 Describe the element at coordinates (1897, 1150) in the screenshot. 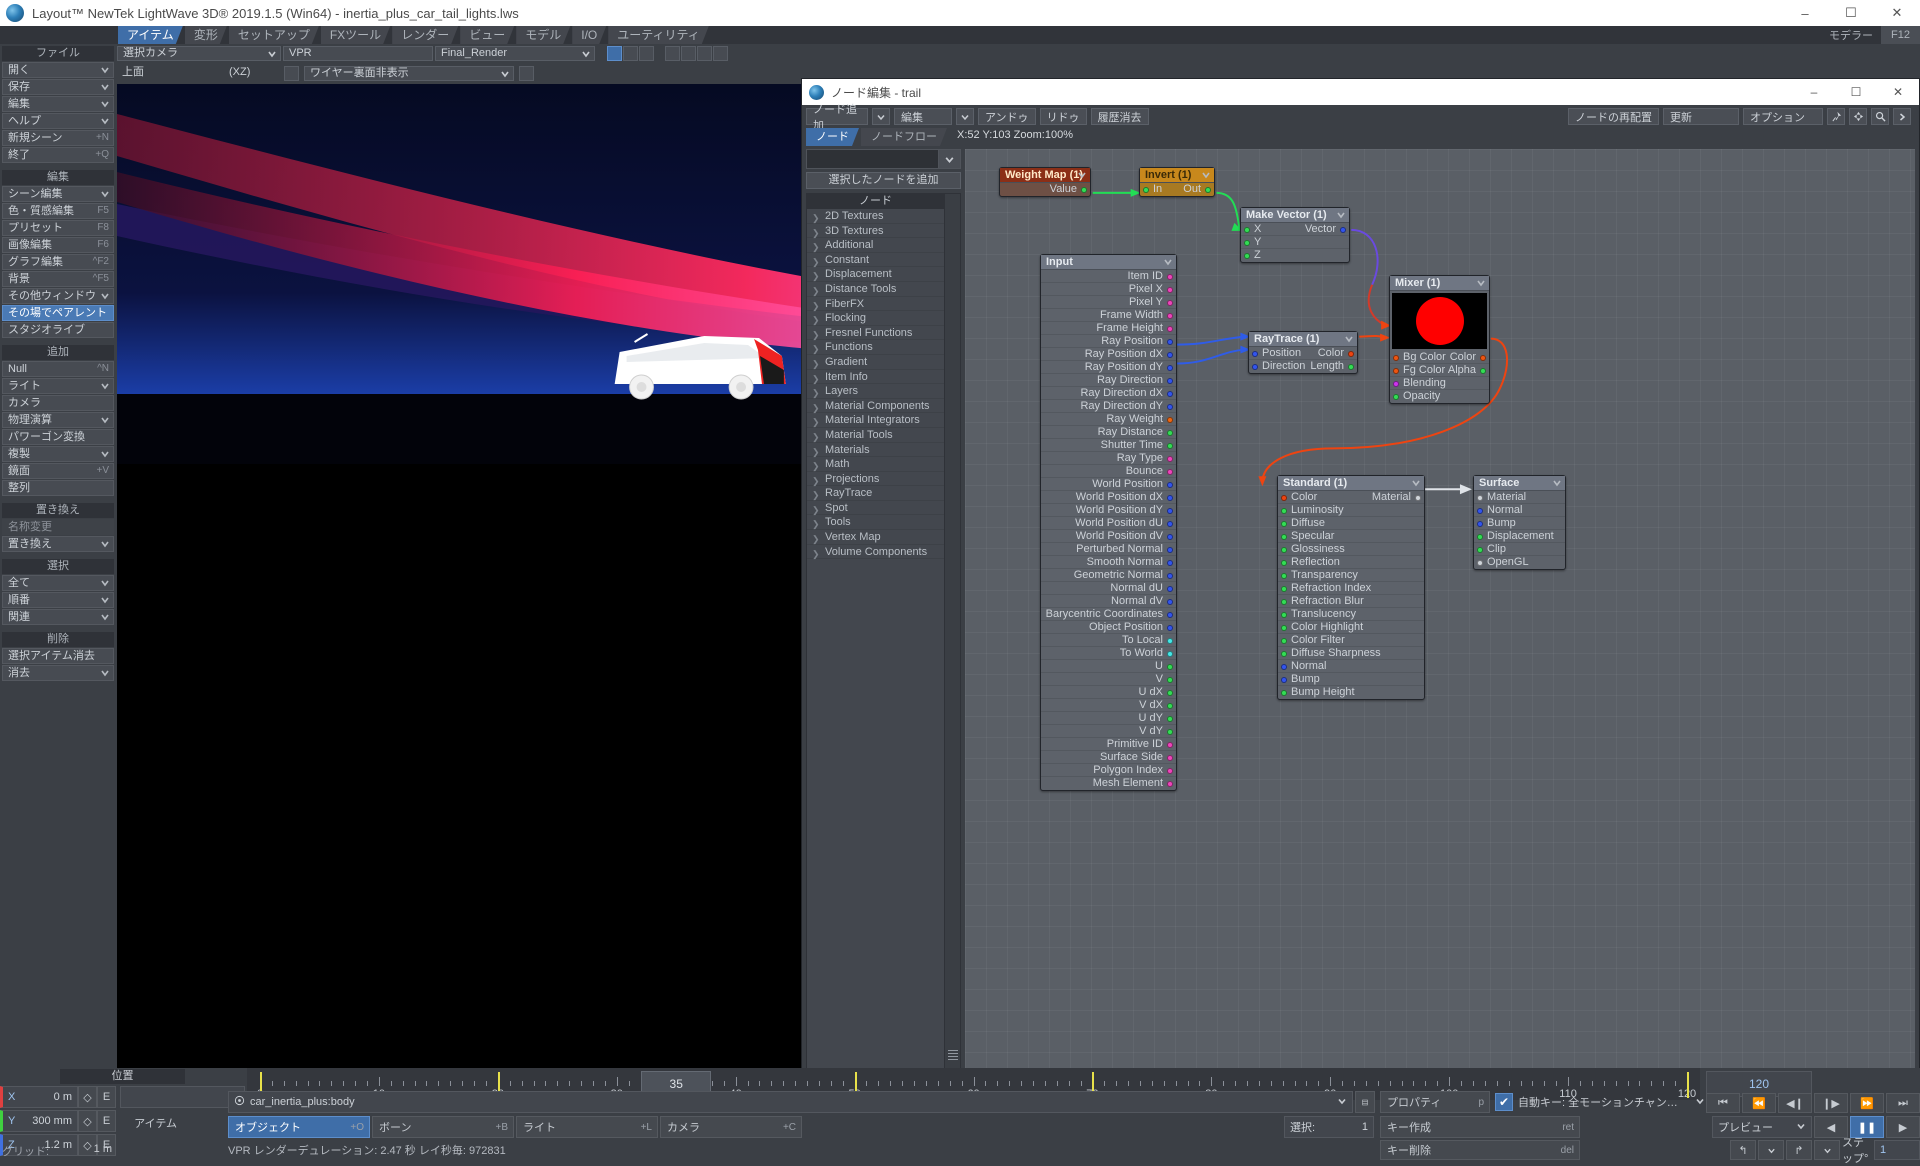

I see `step-value-field: 1` at that location.